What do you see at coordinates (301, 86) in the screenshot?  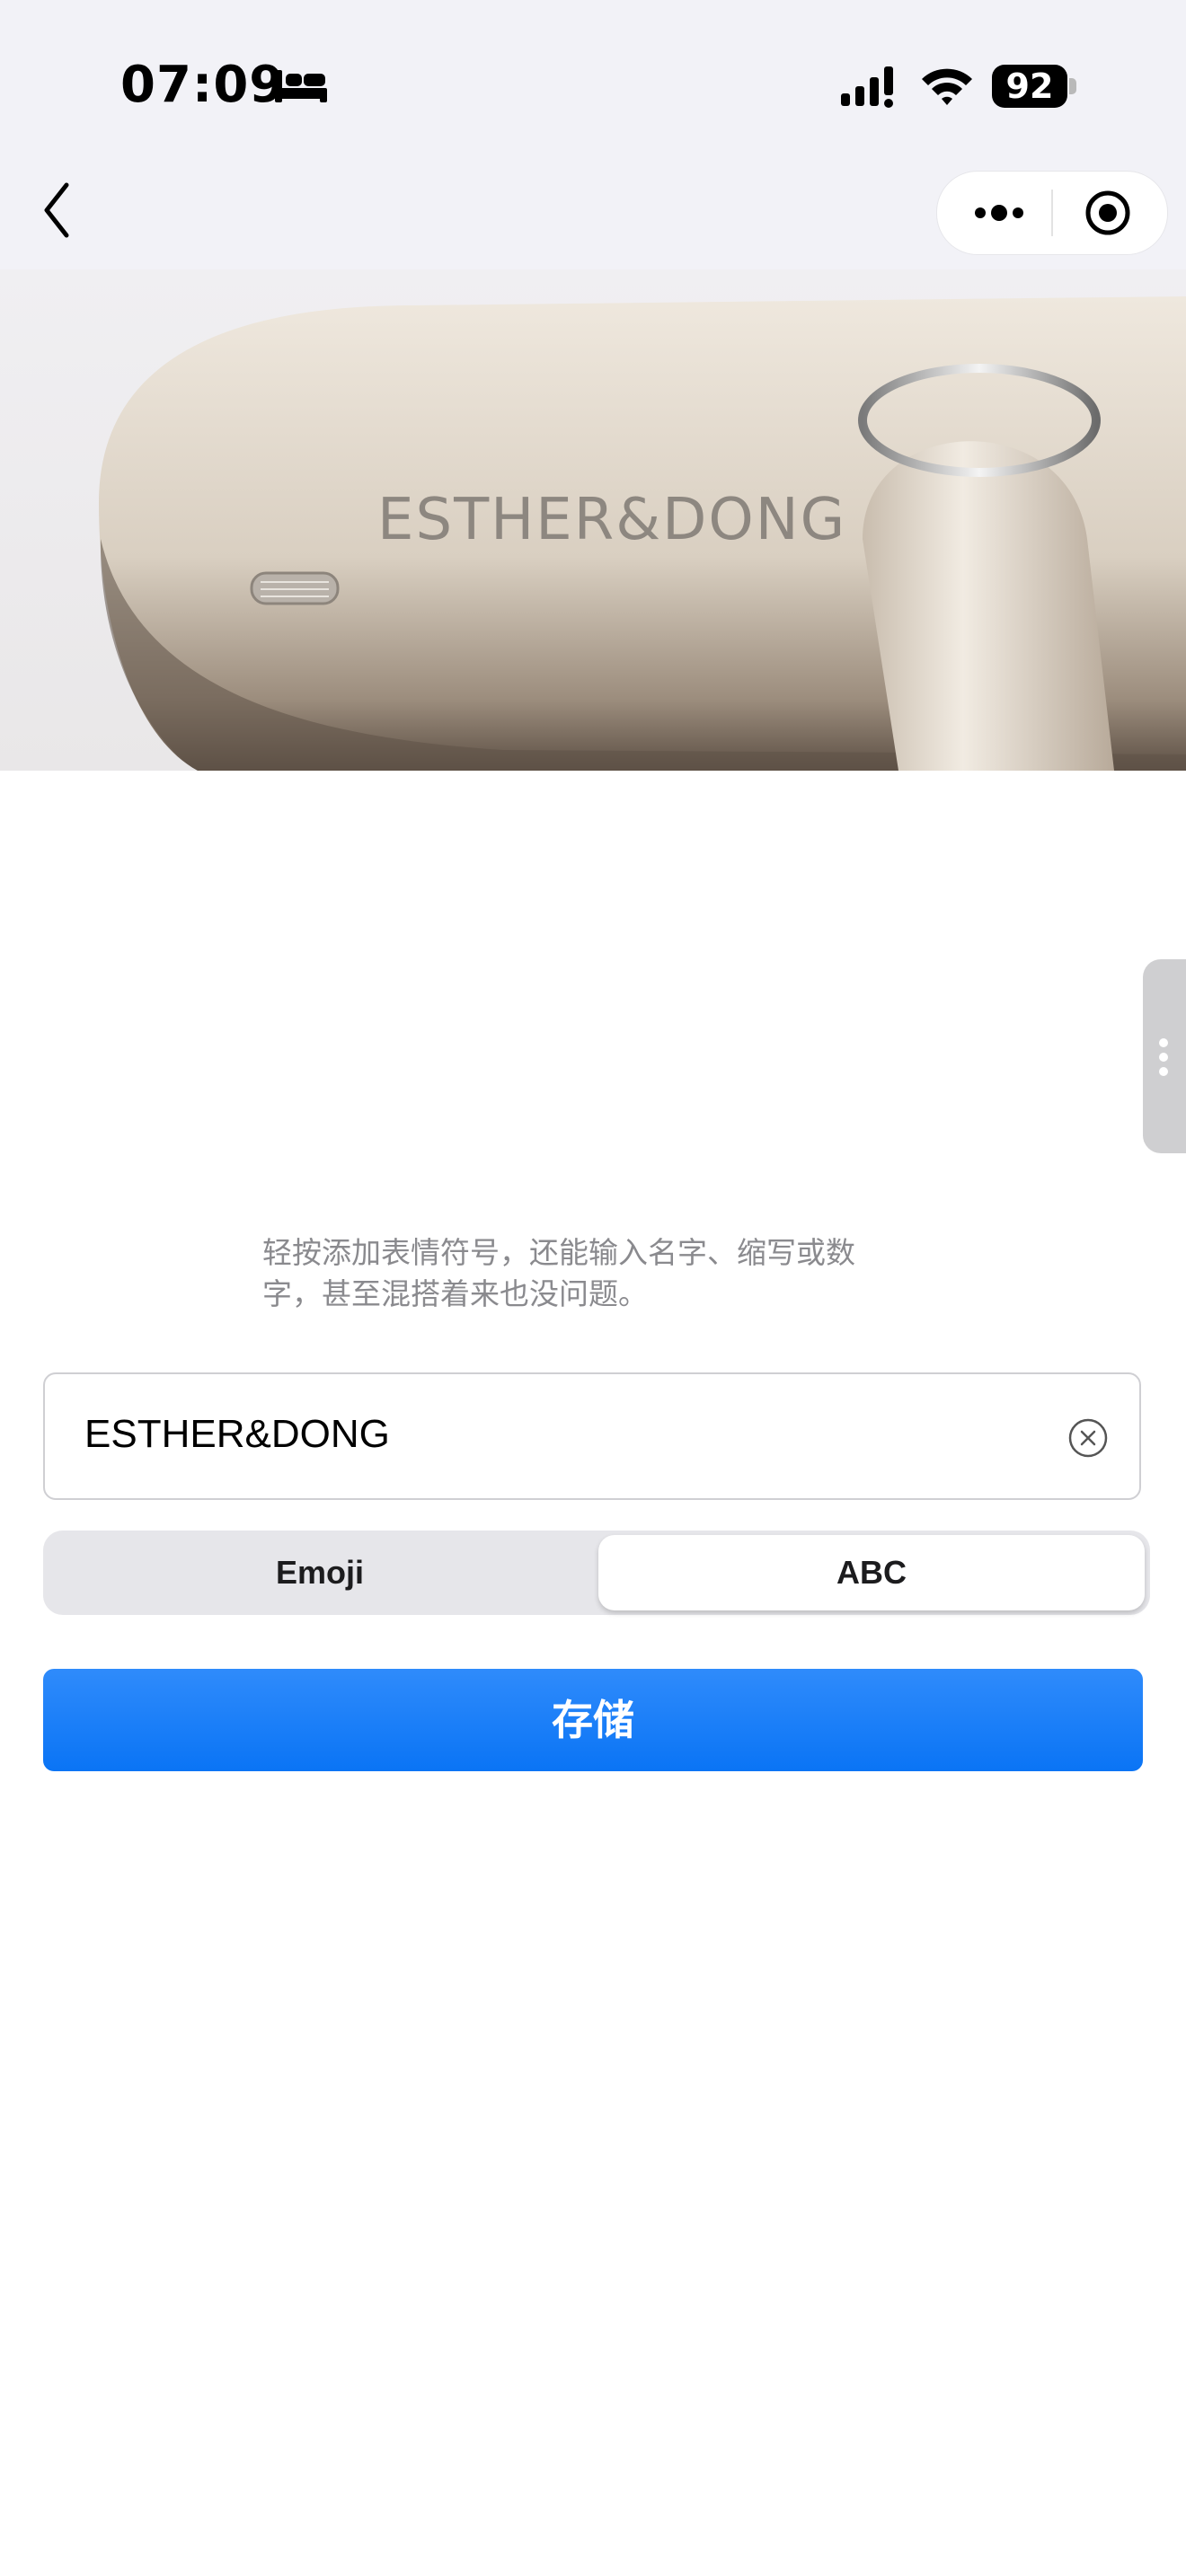 I see `bed-icon` at bounding box center [301, 86].